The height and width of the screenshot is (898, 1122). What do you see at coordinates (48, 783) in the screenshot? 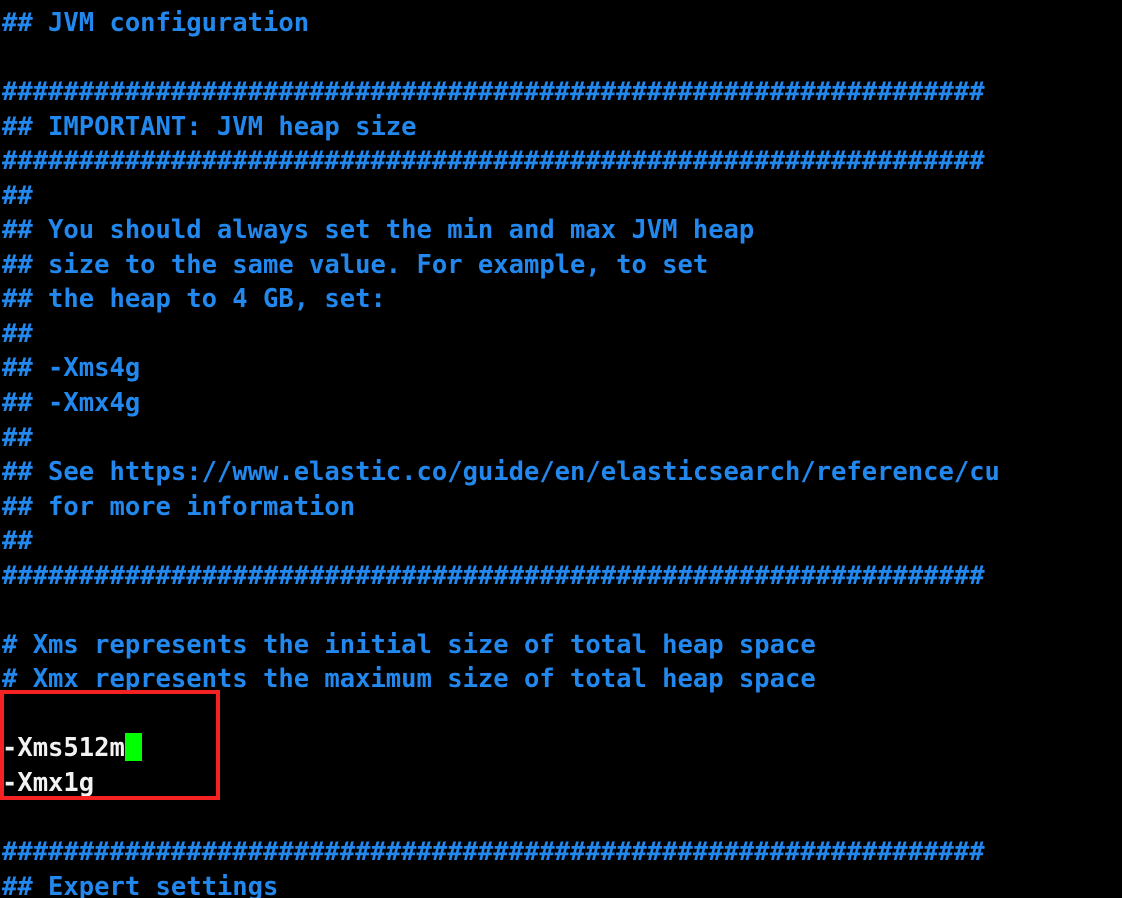
I see `terminal-line: -Xmx1g` at bounding box center [48, 783].